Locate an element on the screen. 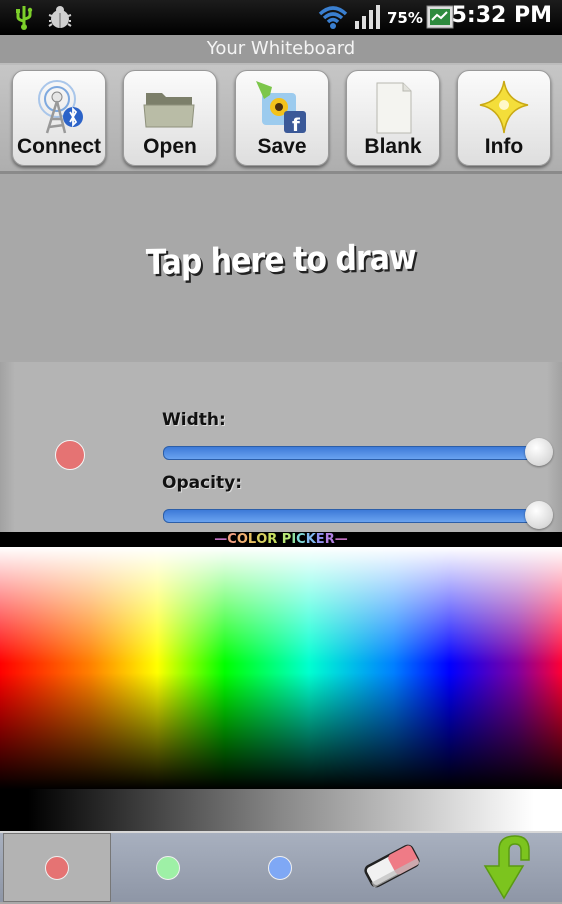 Image resolution: width=562 pixels, height=904 pixels. blank-label: Blank is located at coordinates (393, 146).